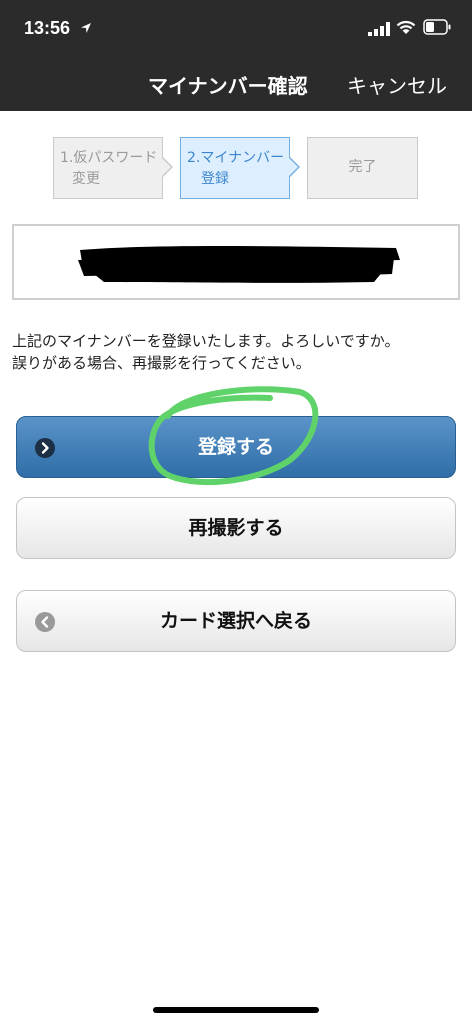  I want to click on step-mynumber-register: 2.マイナンバー 登録, so click(235, 168).